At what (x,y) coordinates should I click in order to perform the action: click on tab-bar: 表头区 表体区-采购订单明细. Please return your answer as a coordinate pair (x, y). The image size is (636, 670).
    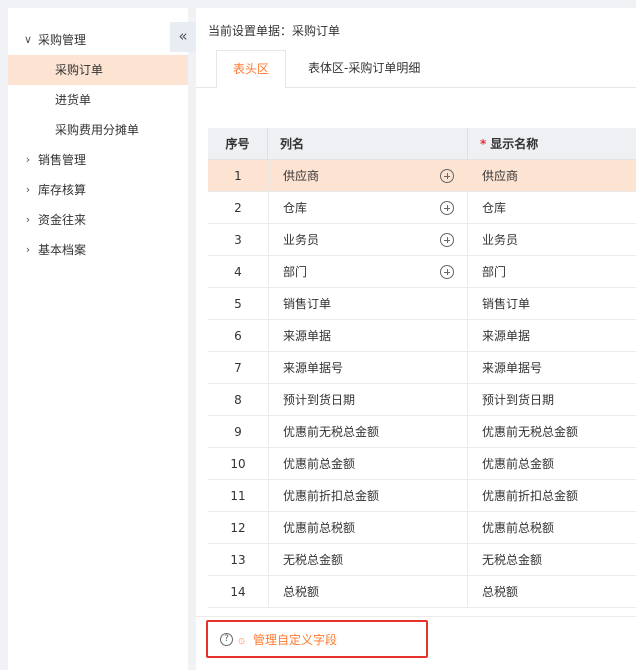
    Looking at the image, I should click on (416, 69).